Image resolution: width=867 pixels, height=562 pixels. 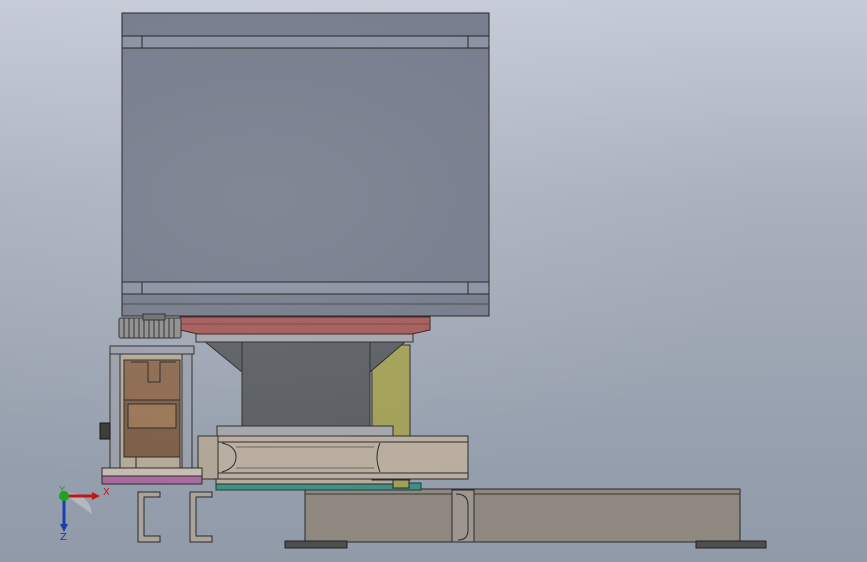 What do you see at coordinates (525, 518) in the screenshot?
I see `base-beam` at bounding box center [525, 518].